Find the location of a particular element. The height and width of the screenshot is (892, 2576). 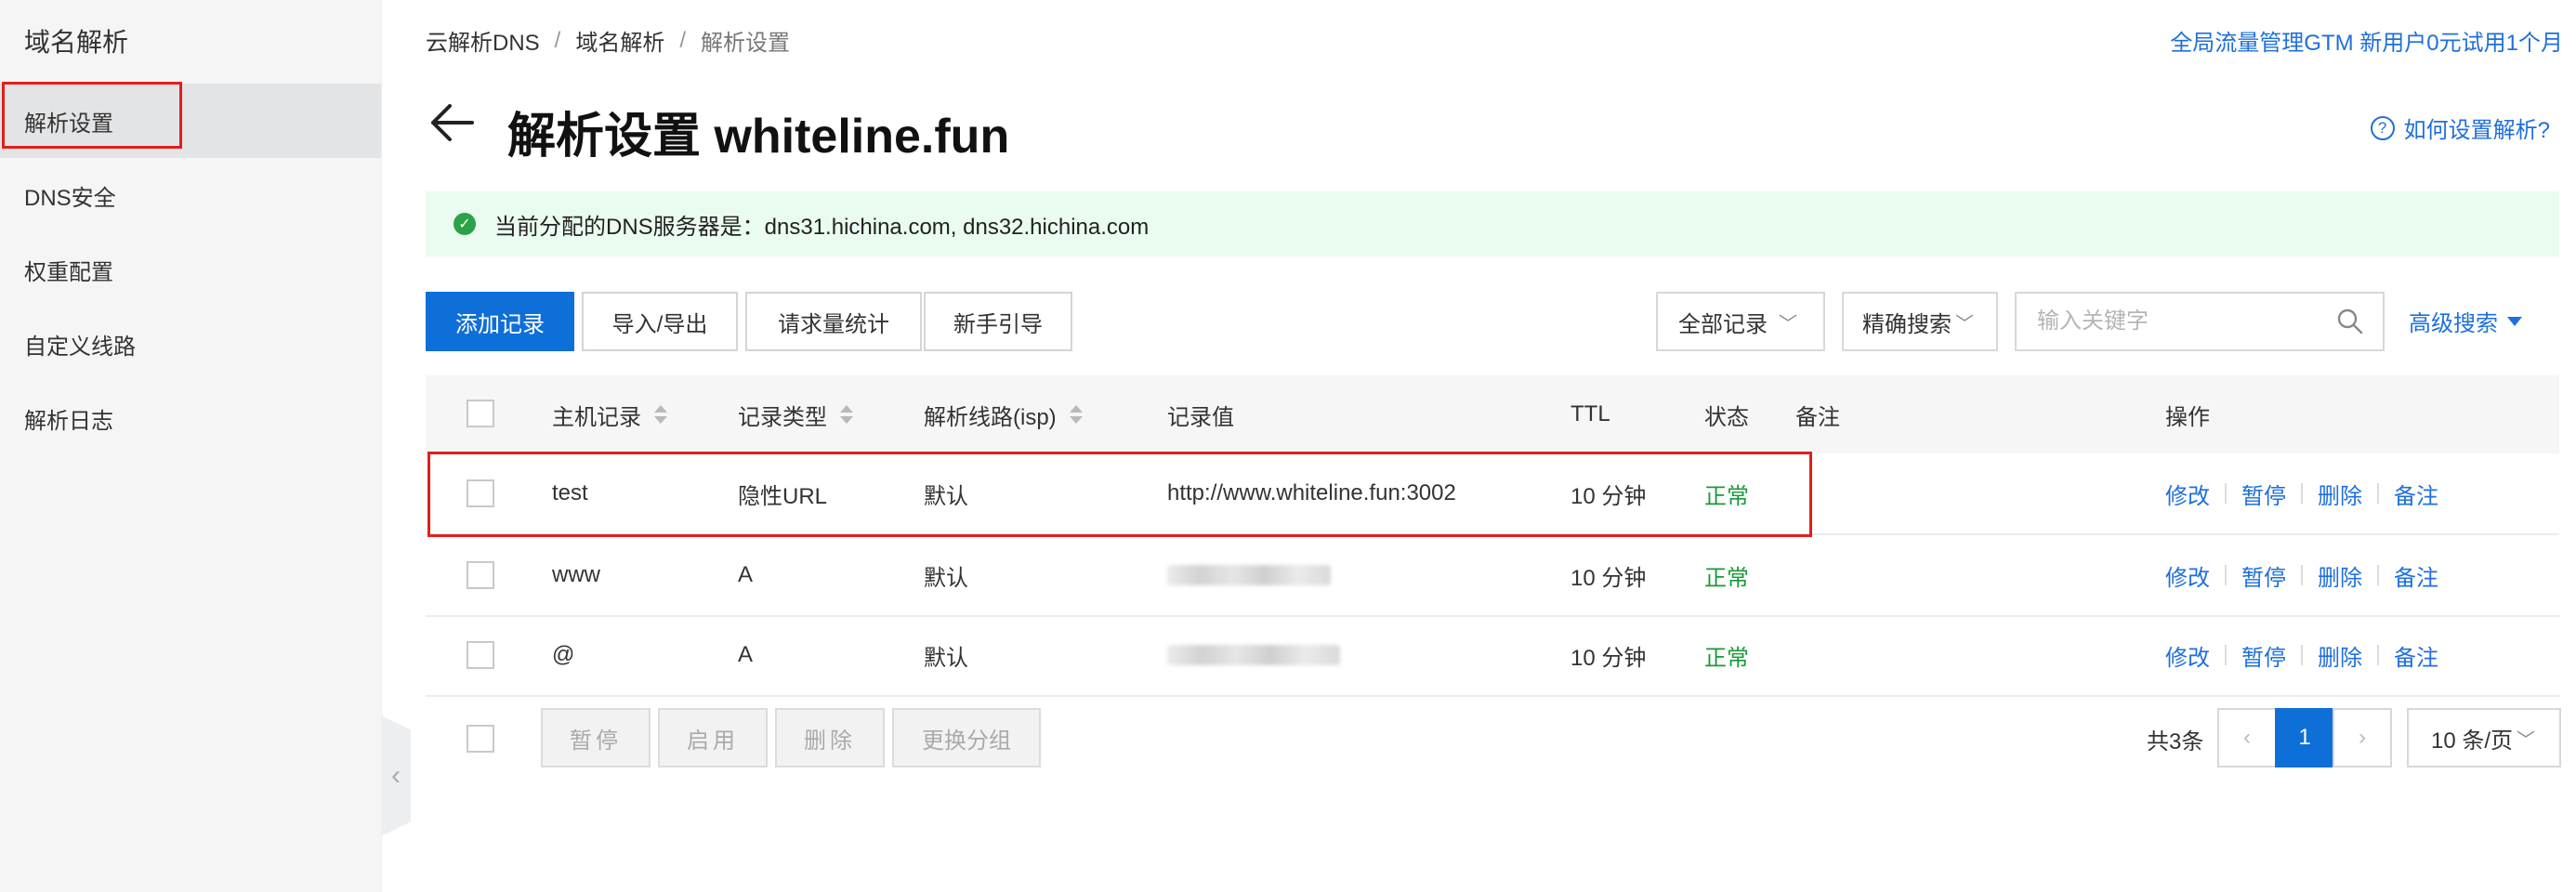

bulk-enable-button: 启用 is located at coordinates (713, 737).